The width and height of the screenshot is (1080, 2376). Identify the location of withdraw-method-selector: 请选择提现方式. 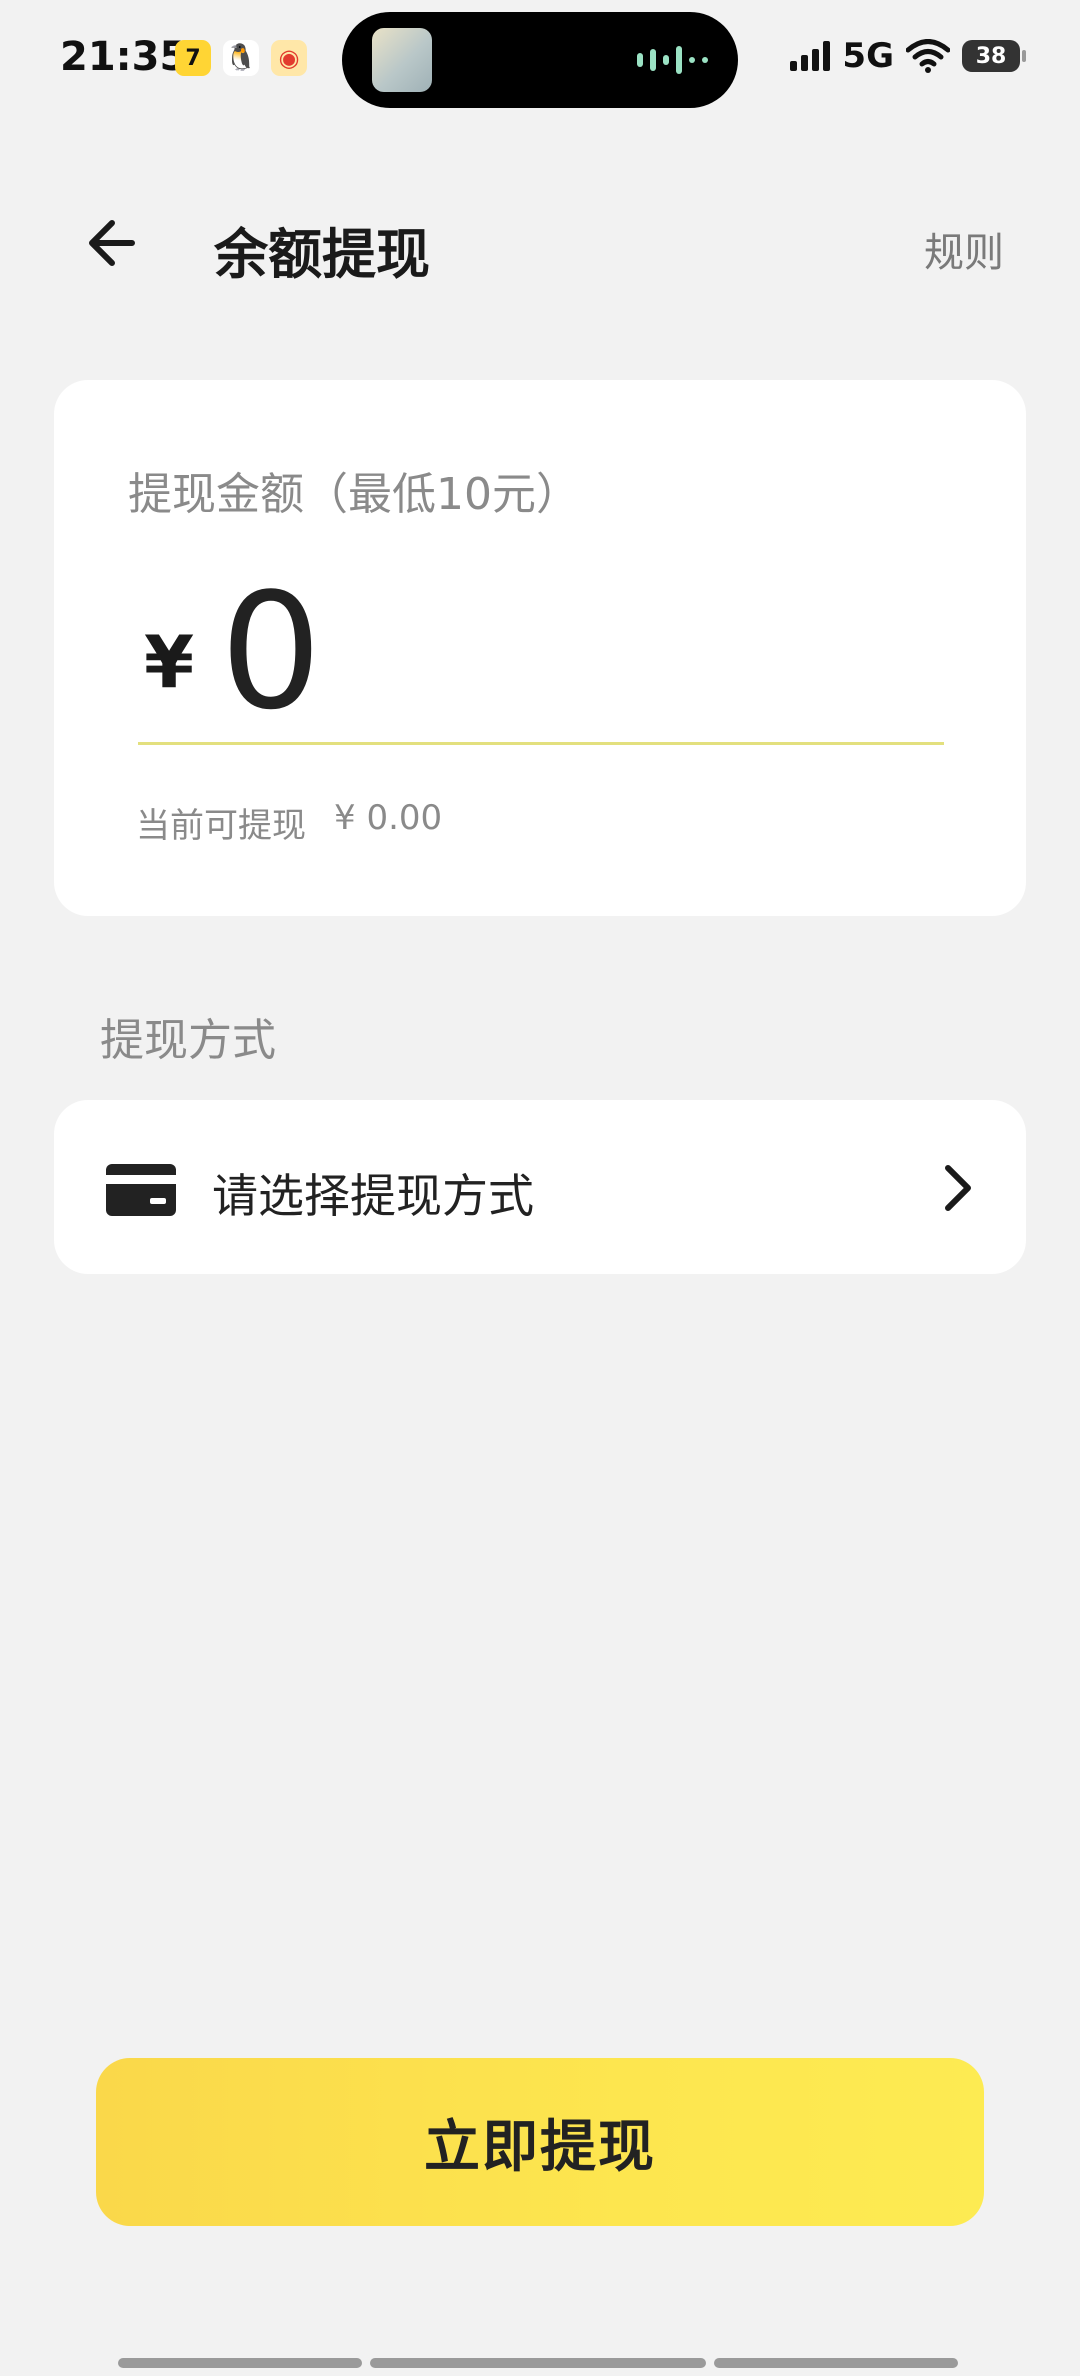
(540, 1187).